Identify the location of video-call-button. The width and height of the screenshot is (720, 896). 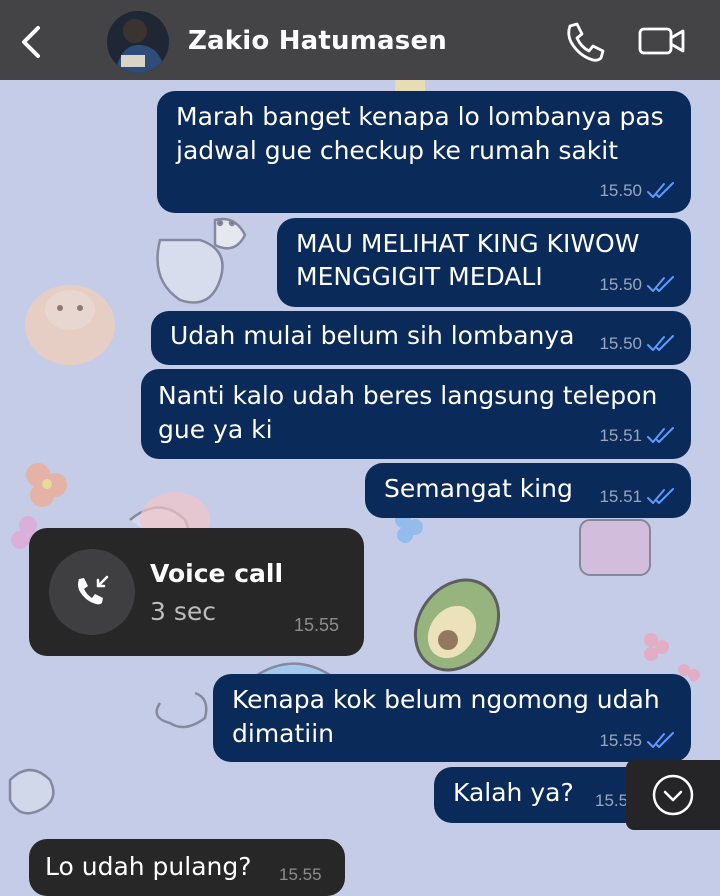
(662, 41).